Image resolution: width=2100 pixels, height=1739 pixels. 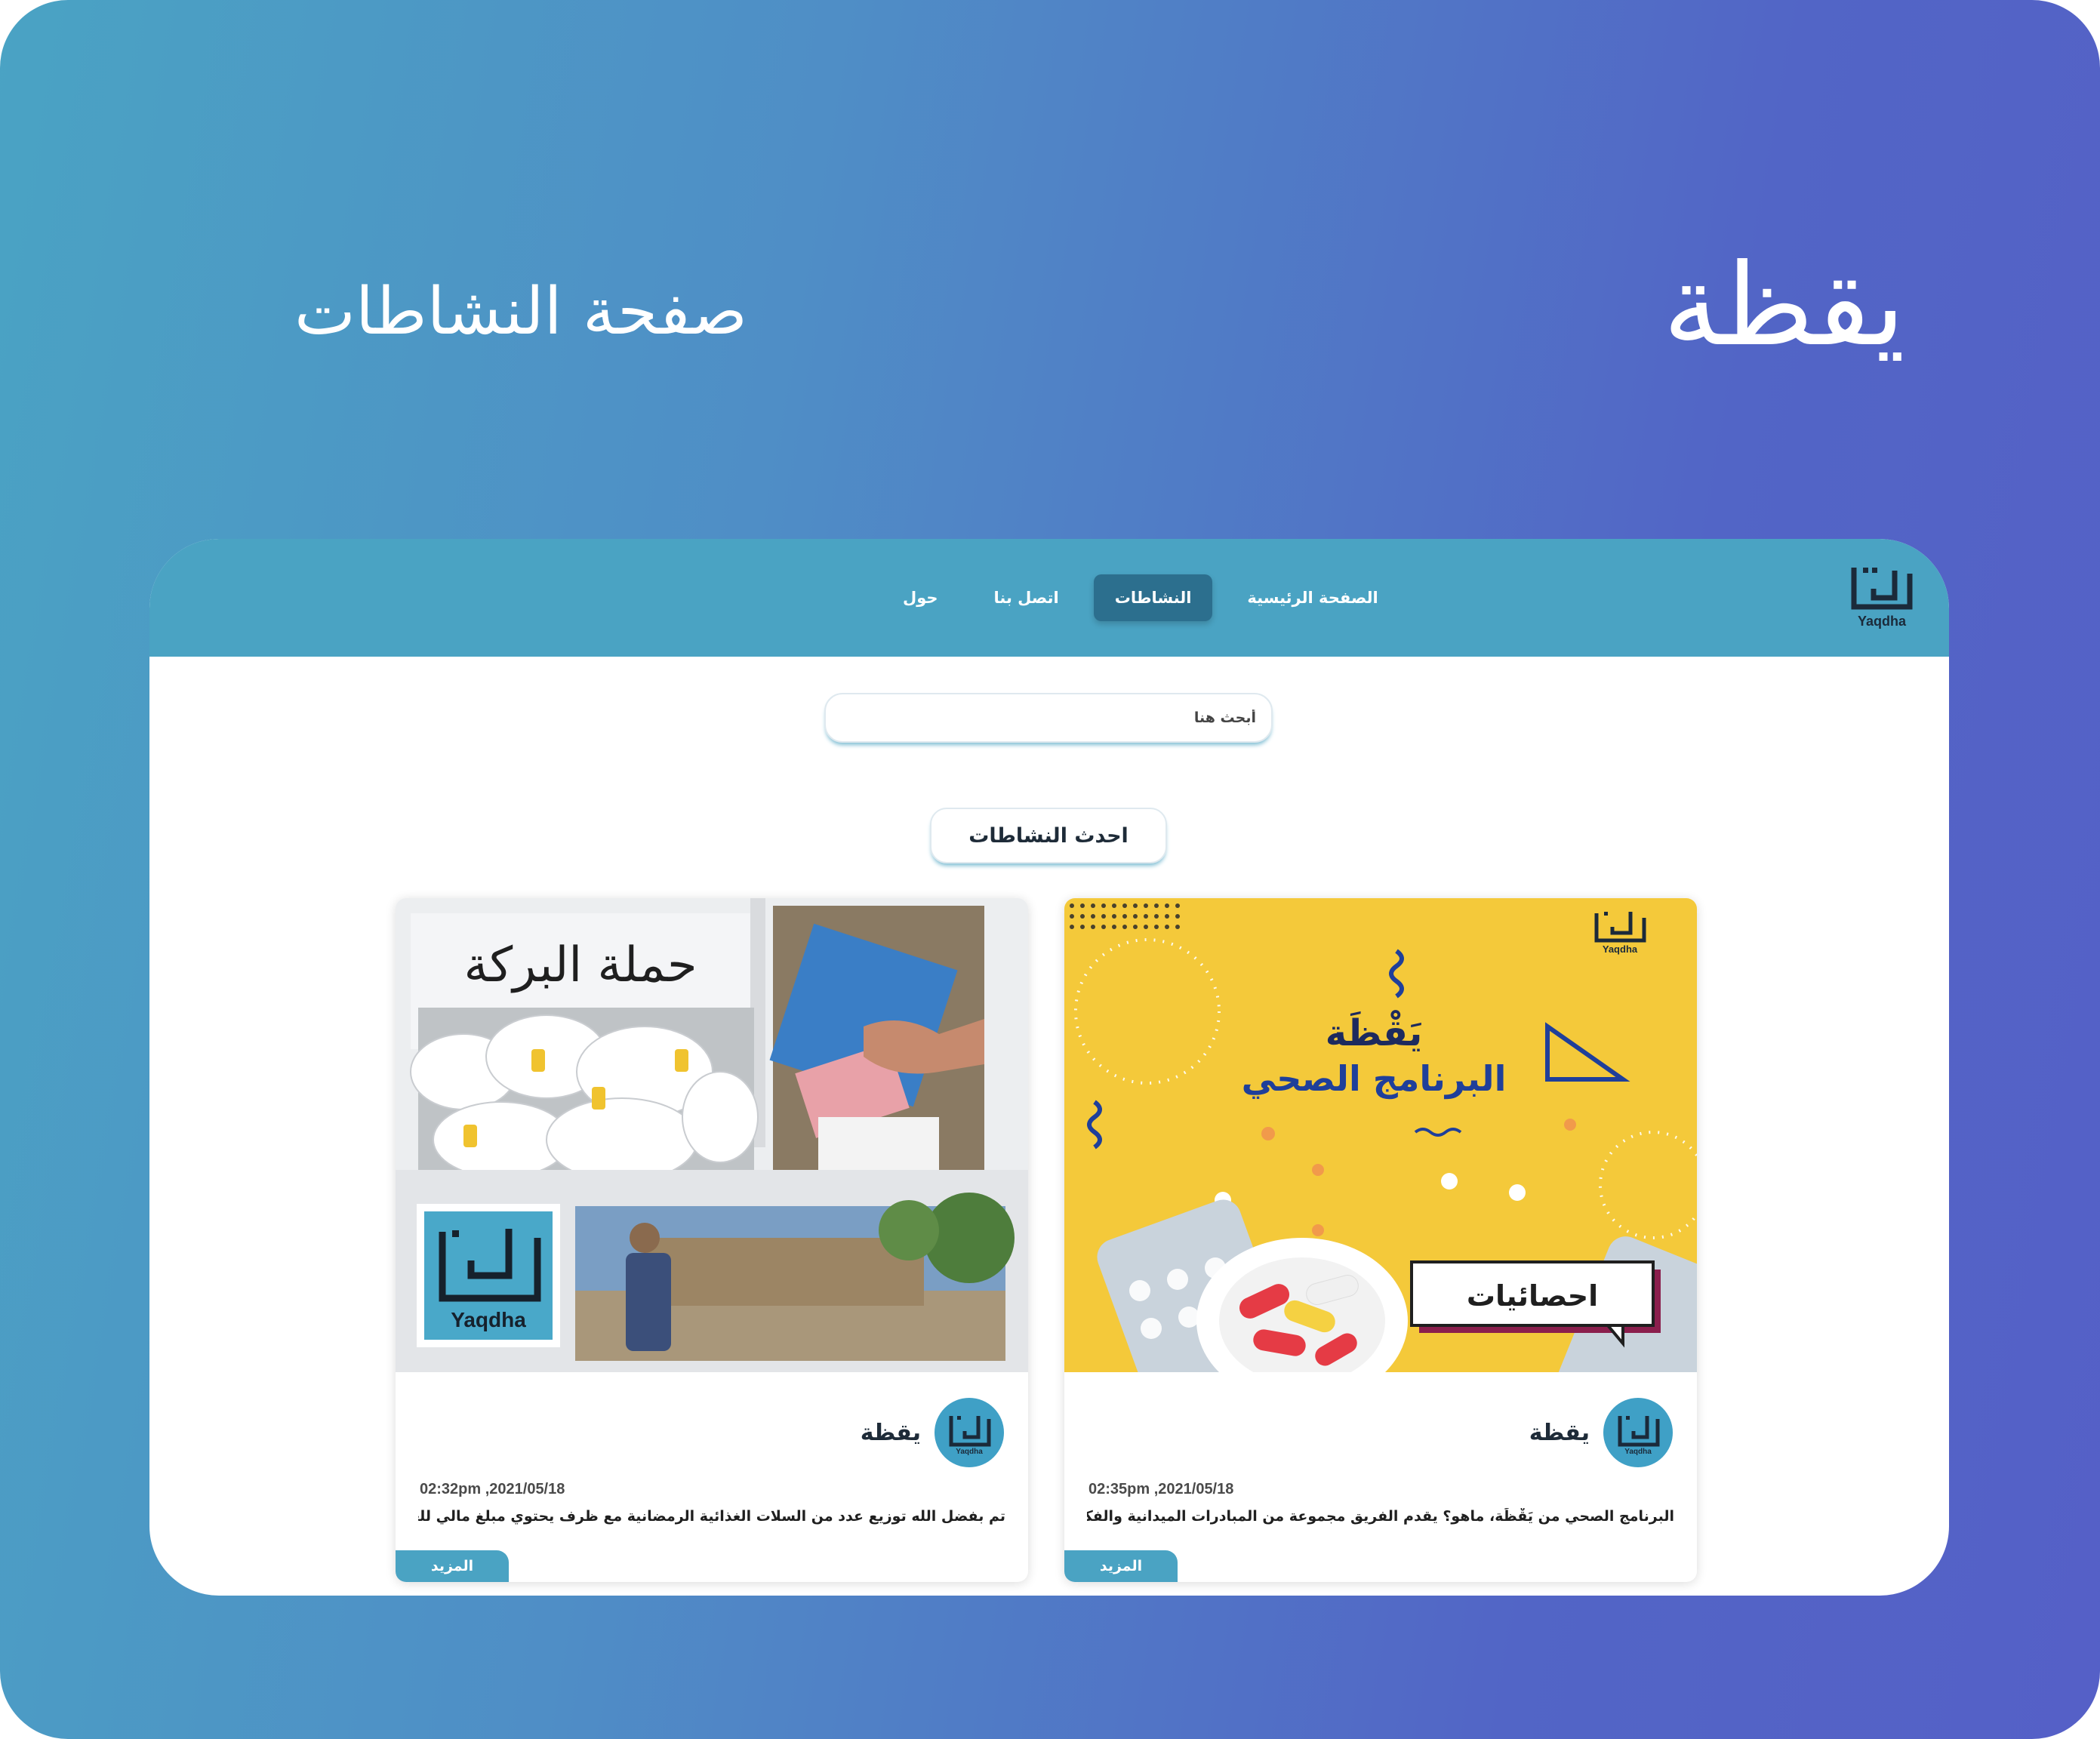 What do you see at coordinates (1312, 597) in the screenshot?
I see `nav-item-home: الصفحة الرئيسية` at bounding box center [1312, 597].